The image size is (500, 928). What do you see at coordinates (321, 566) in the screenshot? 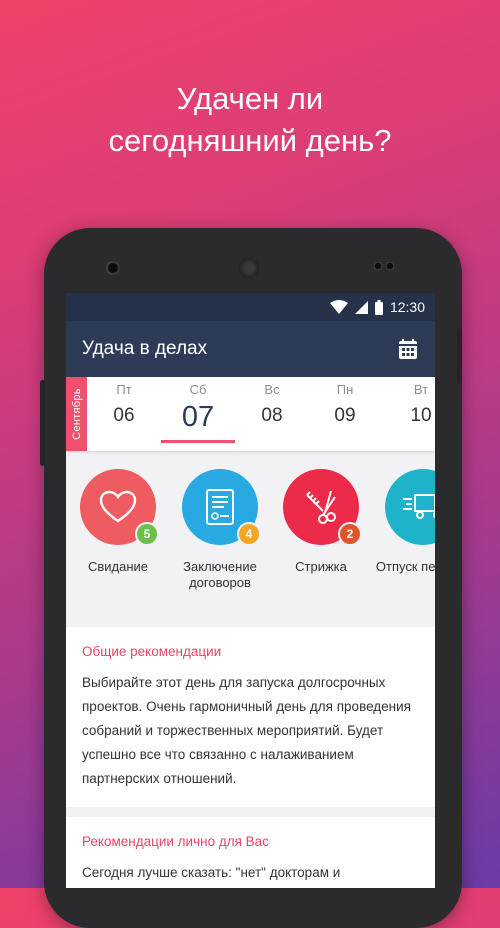
I see `category-label: Стрижка` at bounding box center [321, 566].